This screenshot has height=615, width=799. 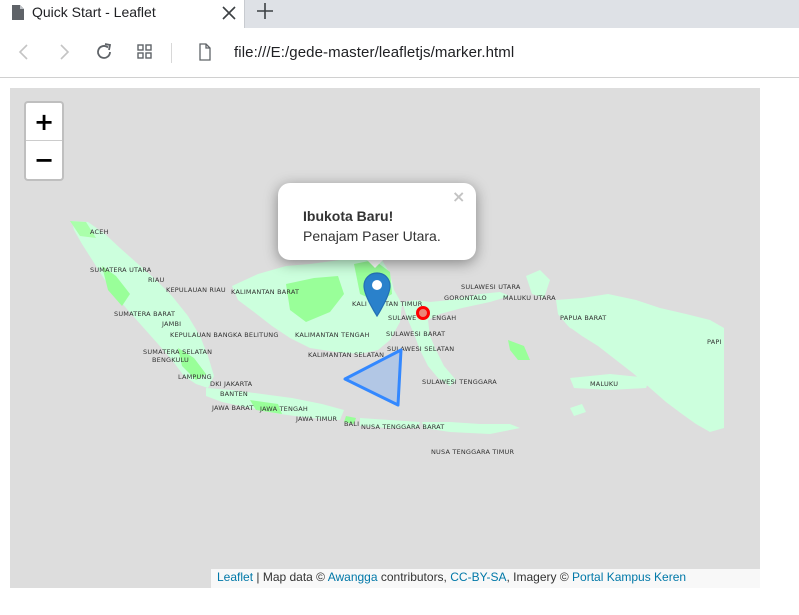 I want to click on map-label: NUSA TENGGARA BARAT, so click(x=403, y=427).